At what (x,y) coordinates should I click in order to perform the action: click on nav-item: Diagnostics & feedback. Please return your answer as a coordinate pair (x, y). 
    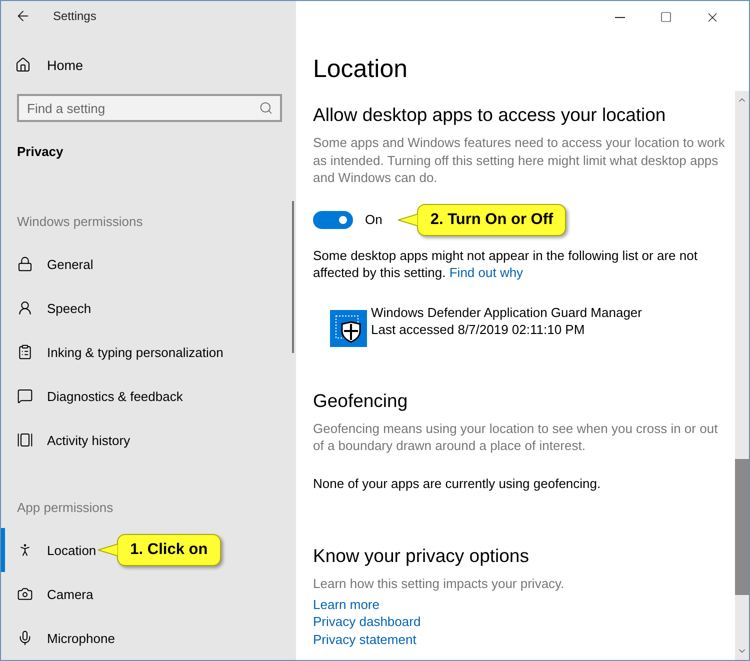
    Looking at the image, I should click on (92, 396).